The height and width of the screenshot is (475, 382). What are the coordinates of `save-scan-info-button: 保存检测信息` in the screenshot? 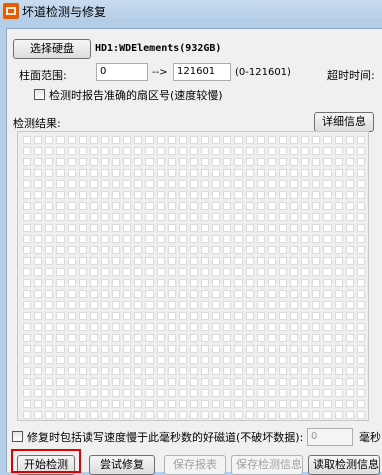 It's located at (267, 465).